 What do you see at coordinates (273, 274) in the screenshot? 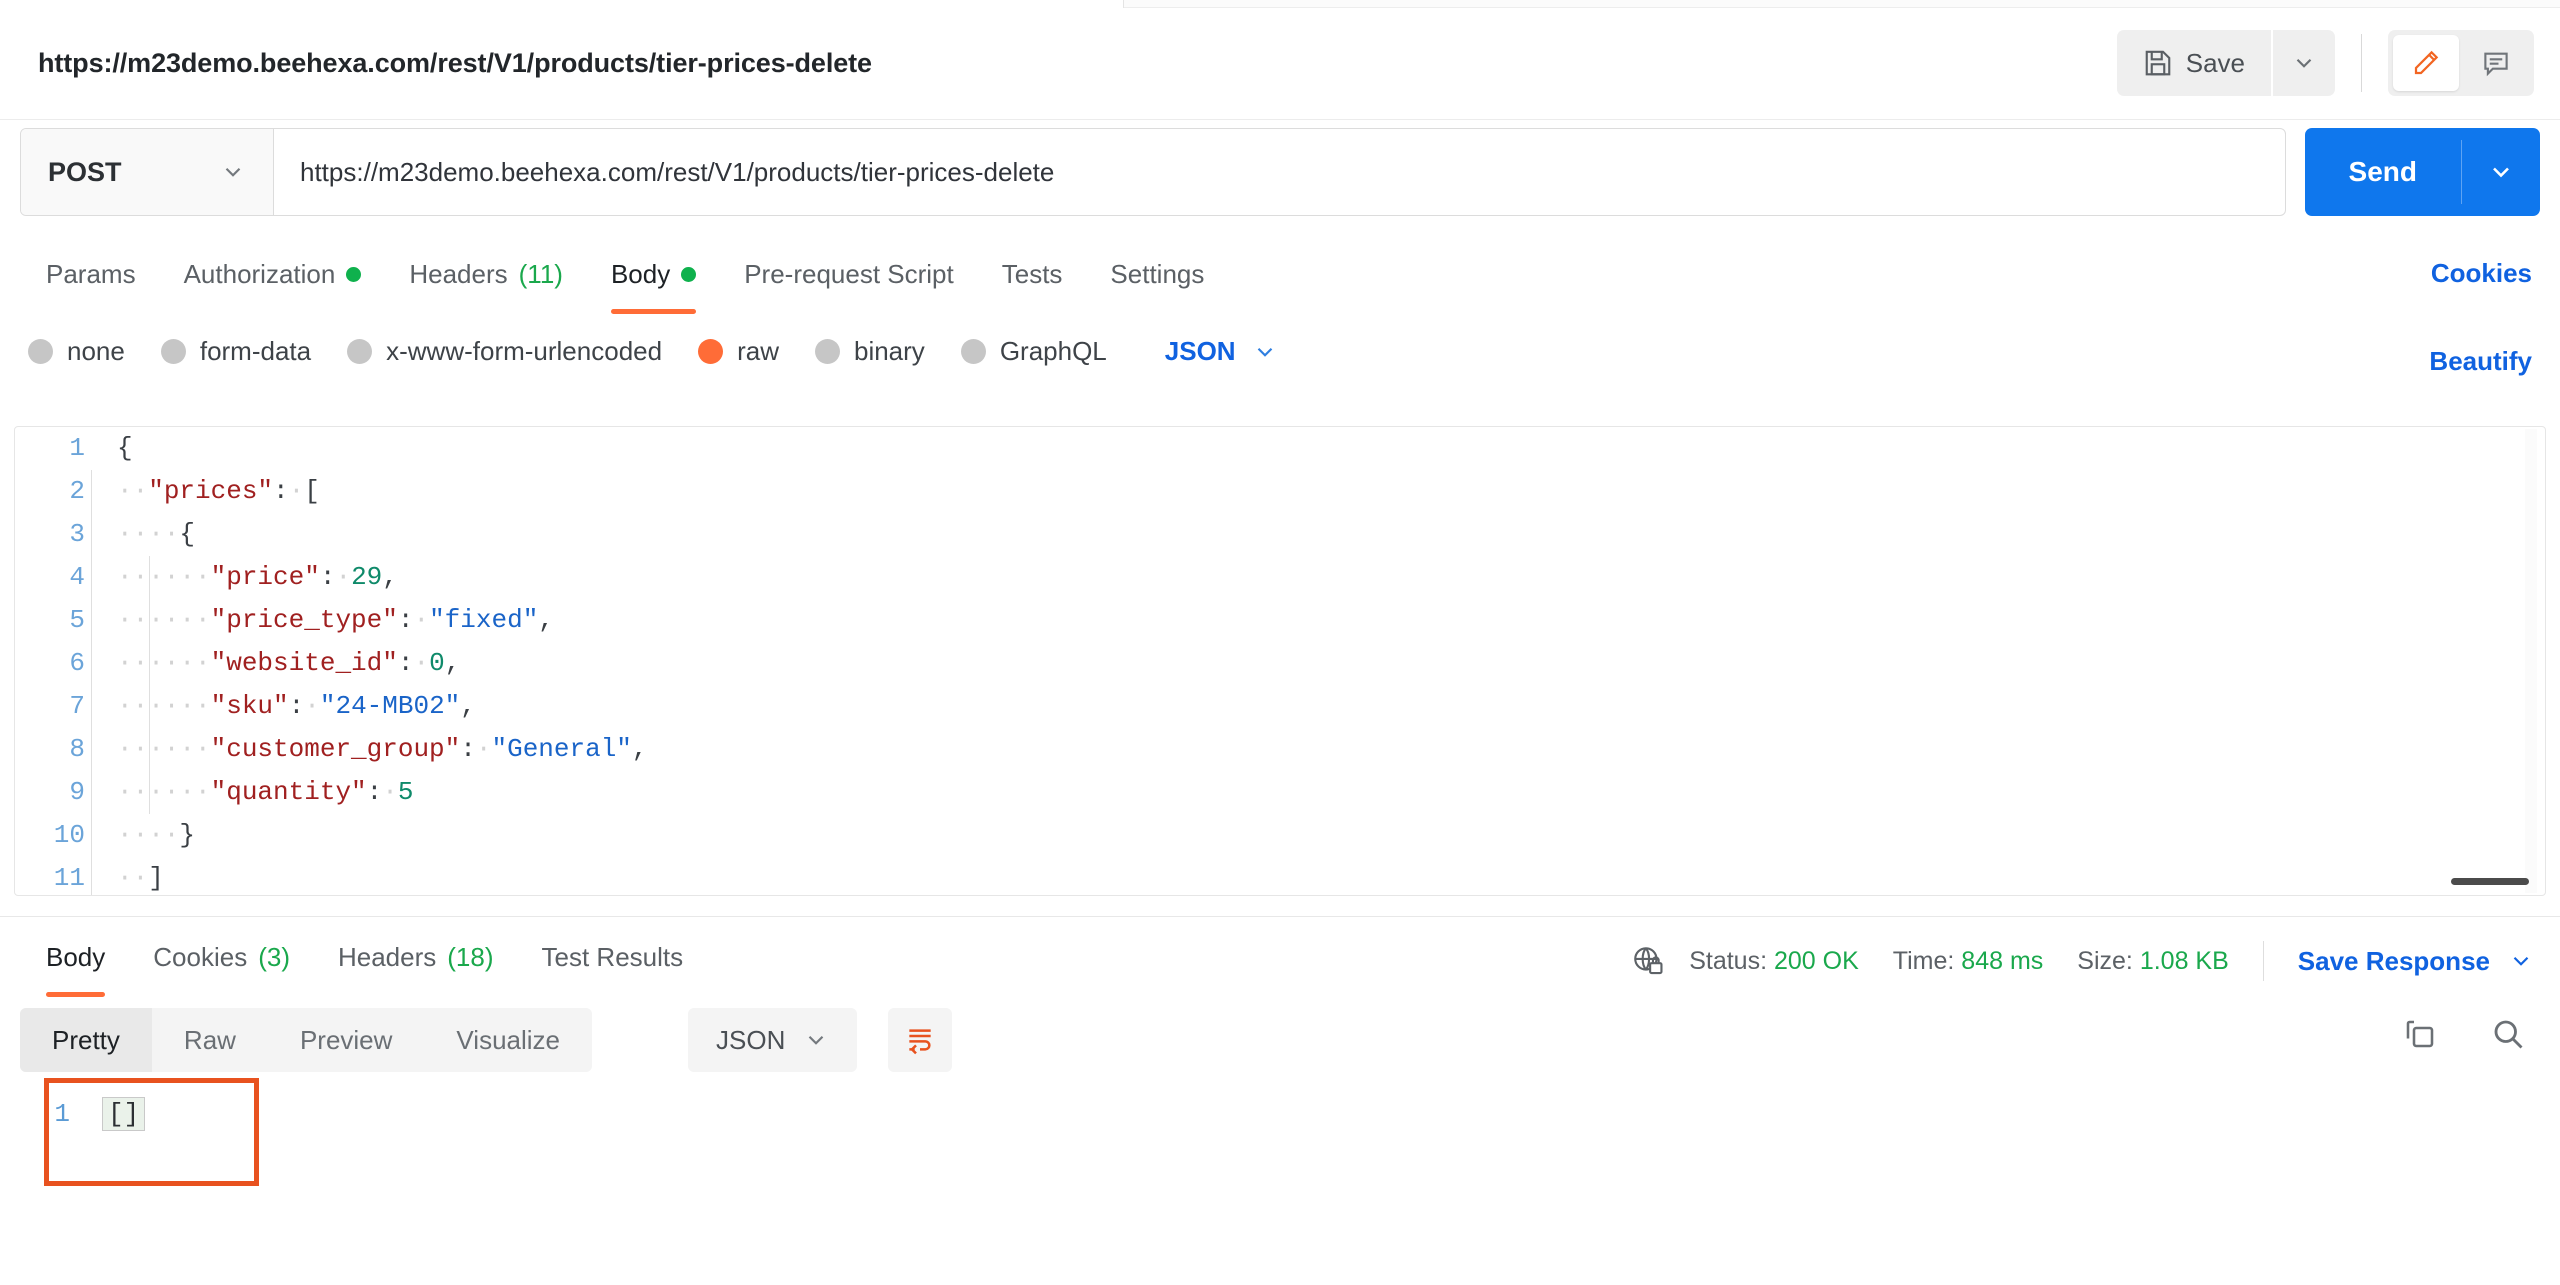
I see `tab-authorization: Authorization` at bounding box center [273, 274].